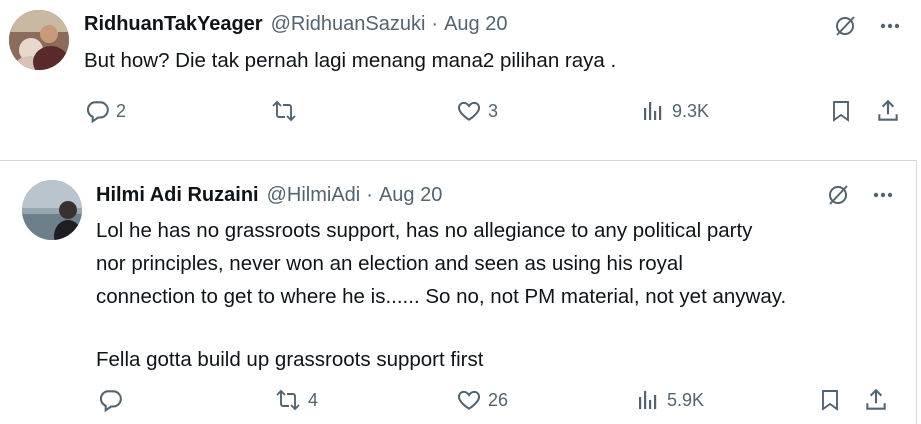 The image size is (921, 424). Describe the element at coordinates (493, 110) in the screenshot. I see `like-count: 3` at that location.